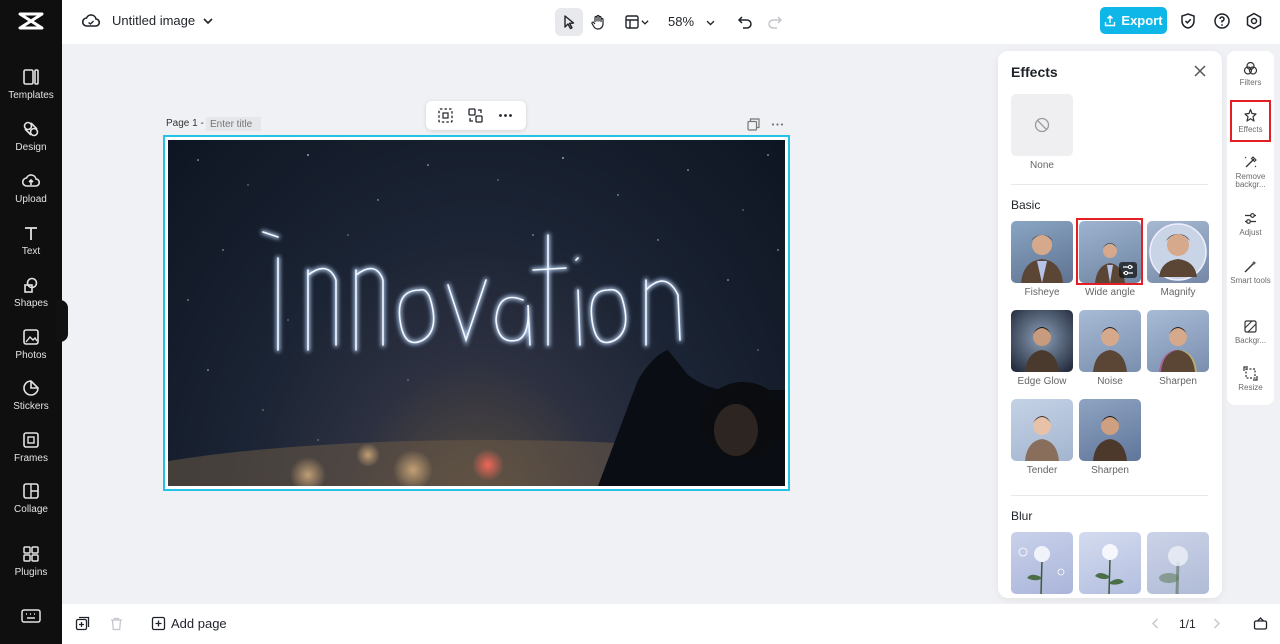  I want to click on effect-fisheye-tile, so click(1042, 252).